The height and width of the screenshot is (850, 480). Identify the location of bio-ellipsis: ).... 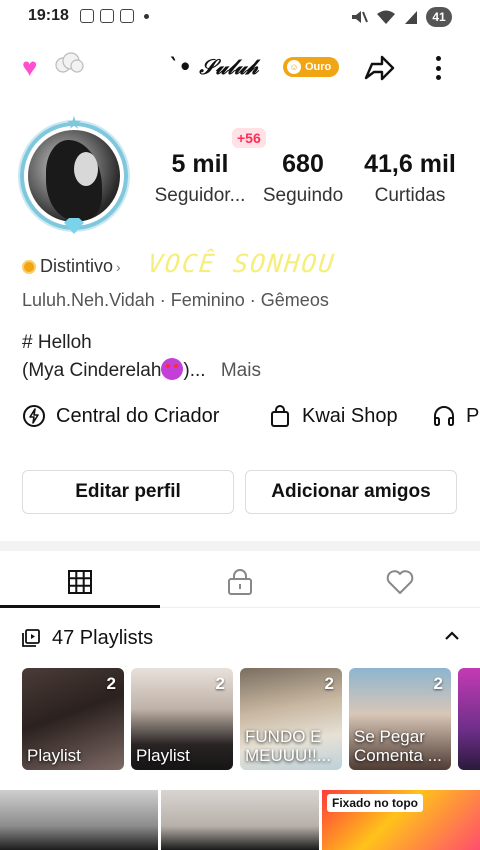
(194, 370).